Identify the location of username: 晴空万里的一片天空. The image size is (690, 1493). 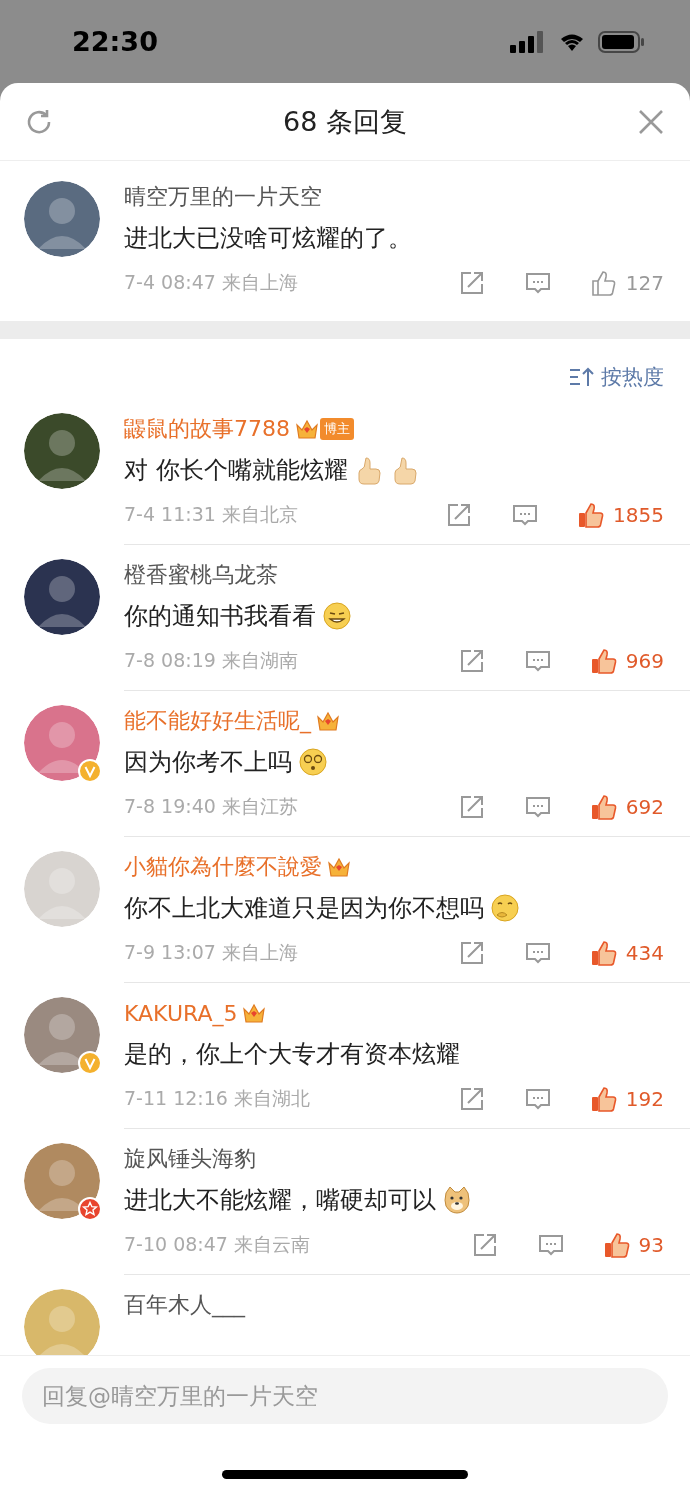
(223, 197).